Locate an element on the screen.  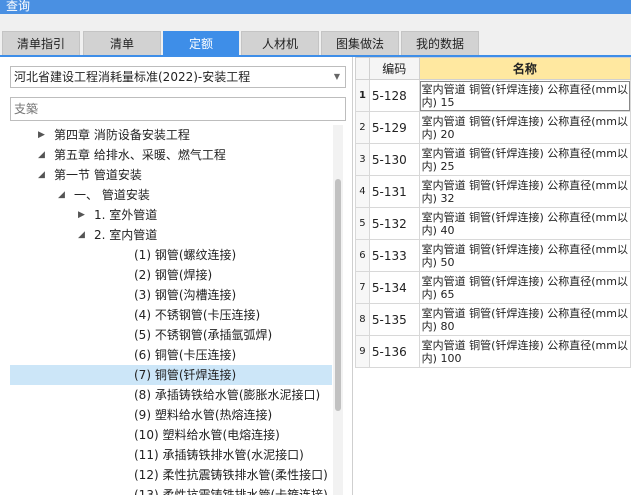
scrollbar-thumb is located at coordinates (338, 295).